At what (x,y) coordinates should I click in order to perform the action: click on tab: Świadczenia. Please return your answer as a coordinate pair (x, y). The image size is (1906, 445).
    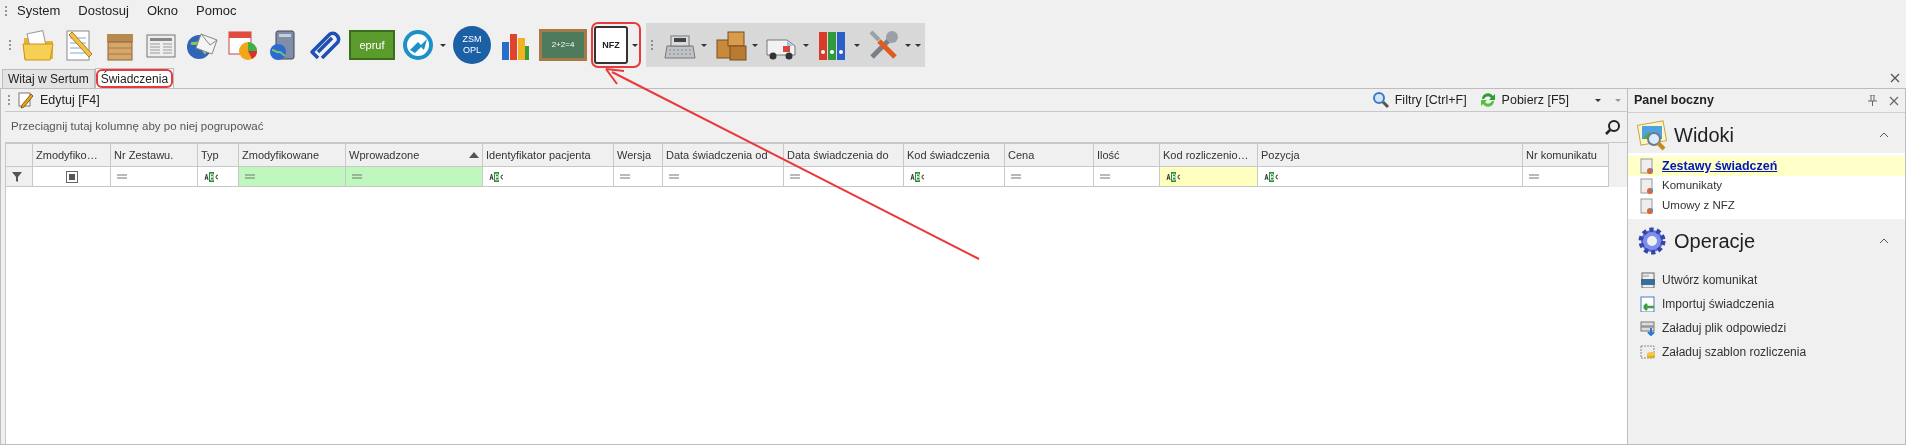
    Looking at the image, I should click on (134, 78).